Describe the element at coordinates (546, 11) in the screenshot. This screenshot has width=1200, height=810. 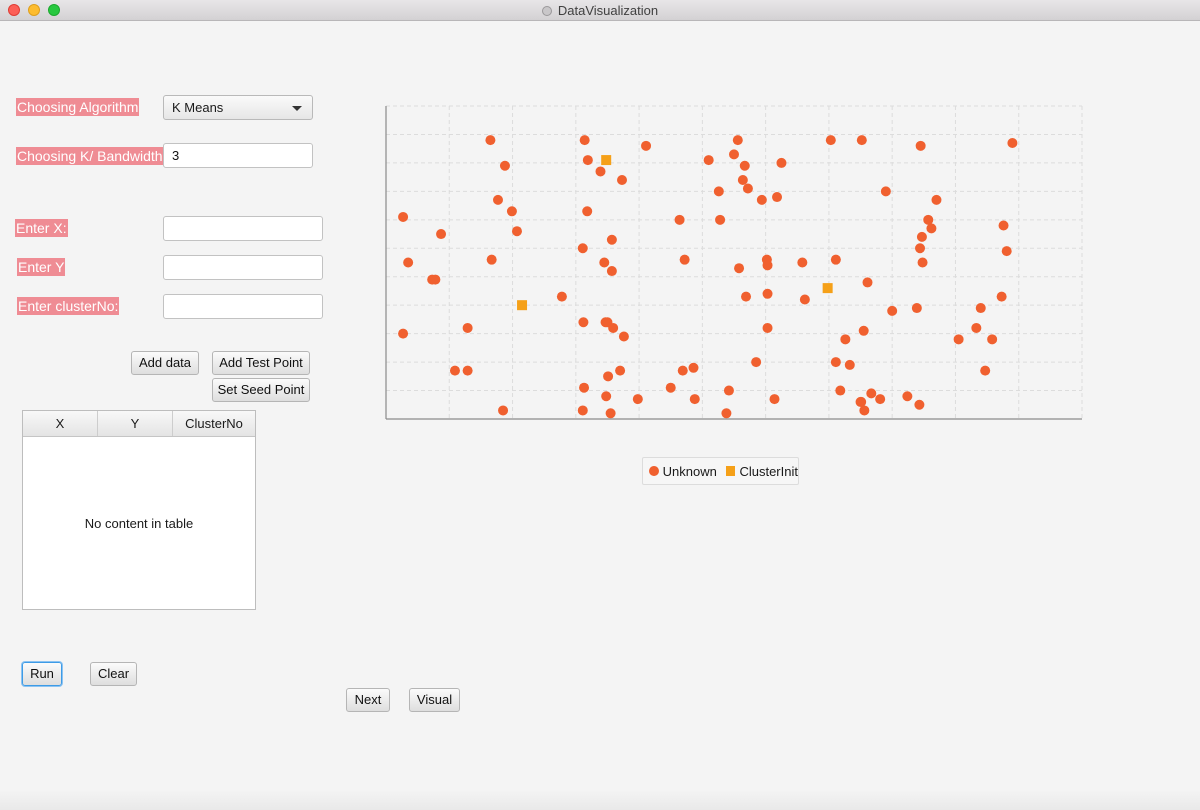
I see `app-icon` at that location.